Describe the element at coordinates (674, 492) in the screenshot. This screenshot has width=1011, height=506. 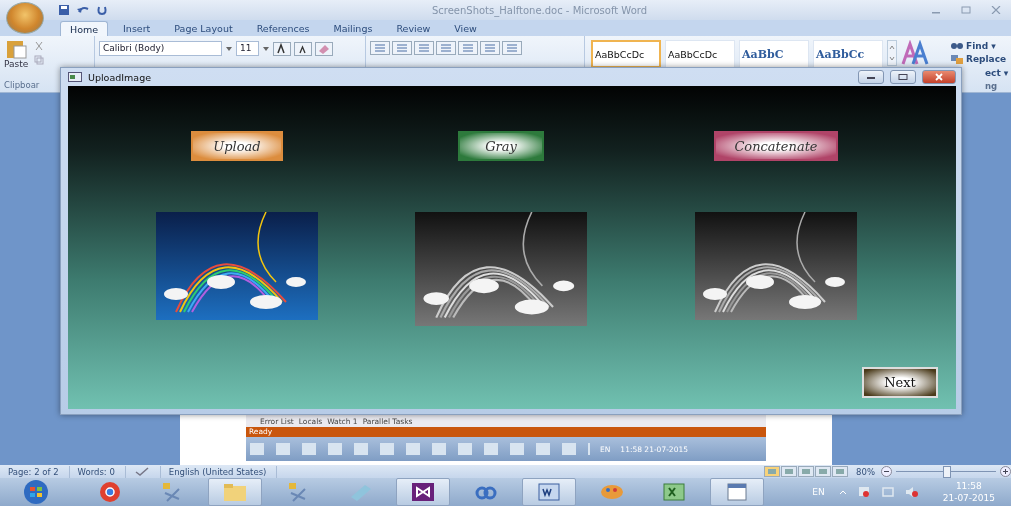
I see `spreadsheet-icon` at that location.